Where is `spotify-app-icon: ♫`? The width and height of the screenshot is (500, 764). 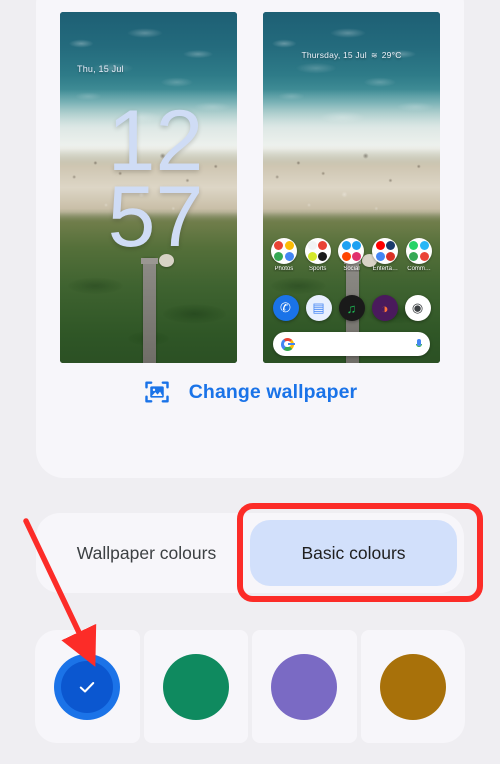
spotify-app-icon: ♫ is located at coordinates (351, 308).